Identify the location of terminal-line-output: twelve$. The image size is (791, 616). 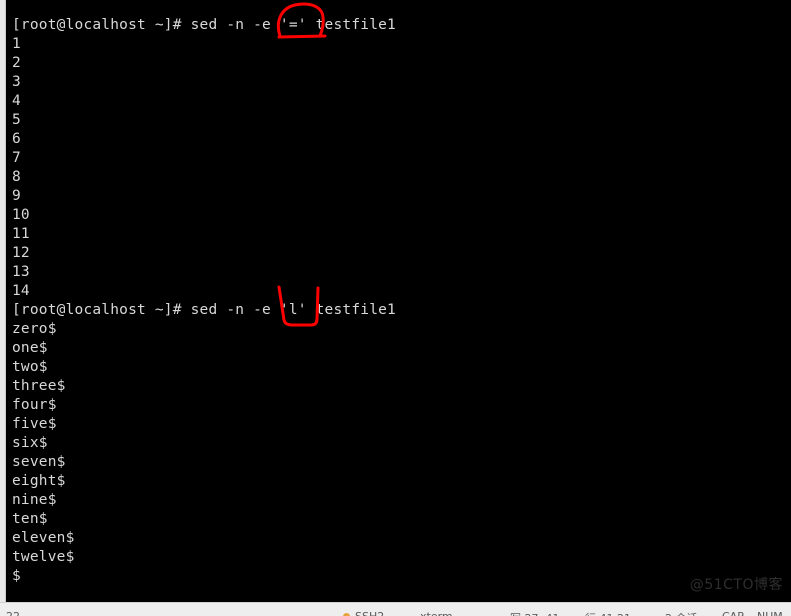
(43, 557).